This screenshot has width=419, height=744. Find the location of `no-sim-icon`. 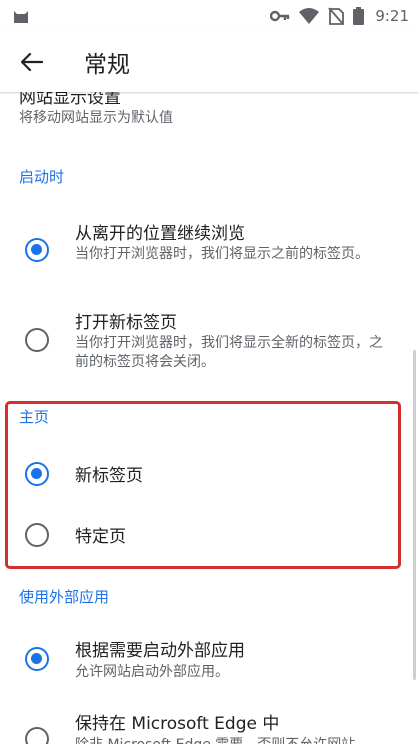

no-sim-icon is located at coordinates (336, 16).